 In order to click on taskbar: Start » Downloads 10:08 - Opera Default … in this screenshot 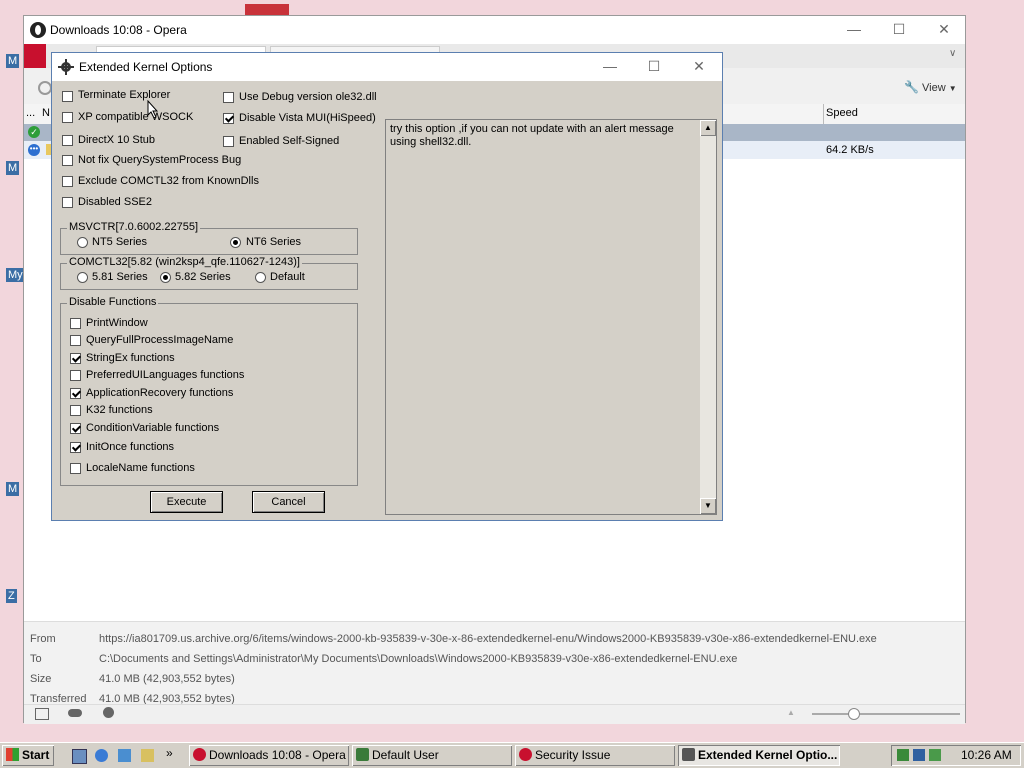, I will do `click(512, 755)`.